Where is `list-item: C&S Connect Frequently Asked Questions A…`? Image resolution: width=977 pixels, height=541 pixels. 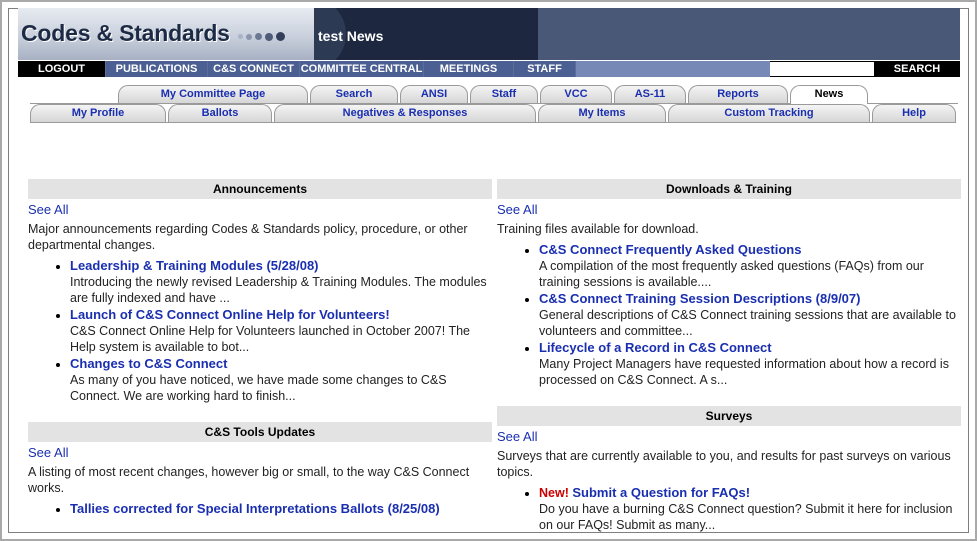
list-item: C&S Connect Frequently Asked Questions A… is located at coordinates (750, 266).